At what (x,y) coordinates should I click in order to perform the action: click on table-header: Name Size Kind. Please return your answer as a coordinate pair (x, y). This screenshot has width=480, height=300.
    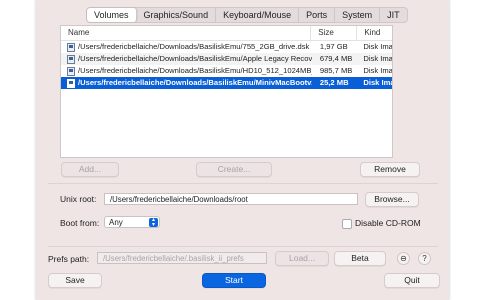
    Looking at the image, I should click on (226, 33).